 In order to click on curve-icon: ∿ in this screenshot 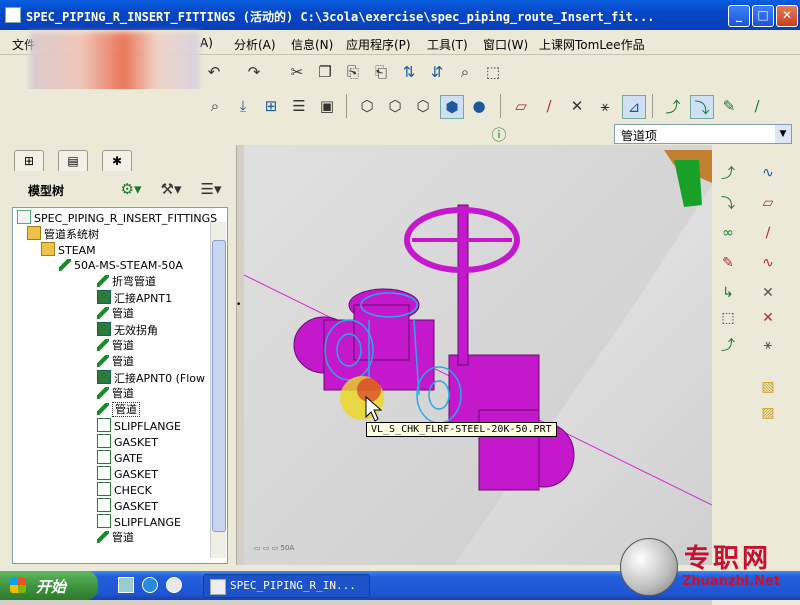, I will do `click(768, 263)`.